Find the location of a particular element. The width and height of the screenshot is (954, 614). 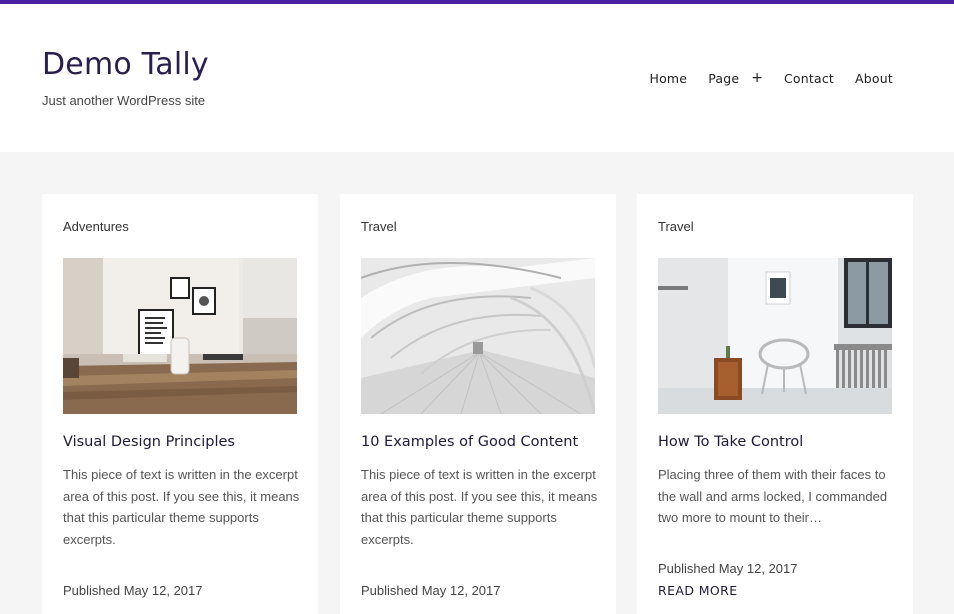

post-title: Visual Design Principles is located at coordinates (149, 442).